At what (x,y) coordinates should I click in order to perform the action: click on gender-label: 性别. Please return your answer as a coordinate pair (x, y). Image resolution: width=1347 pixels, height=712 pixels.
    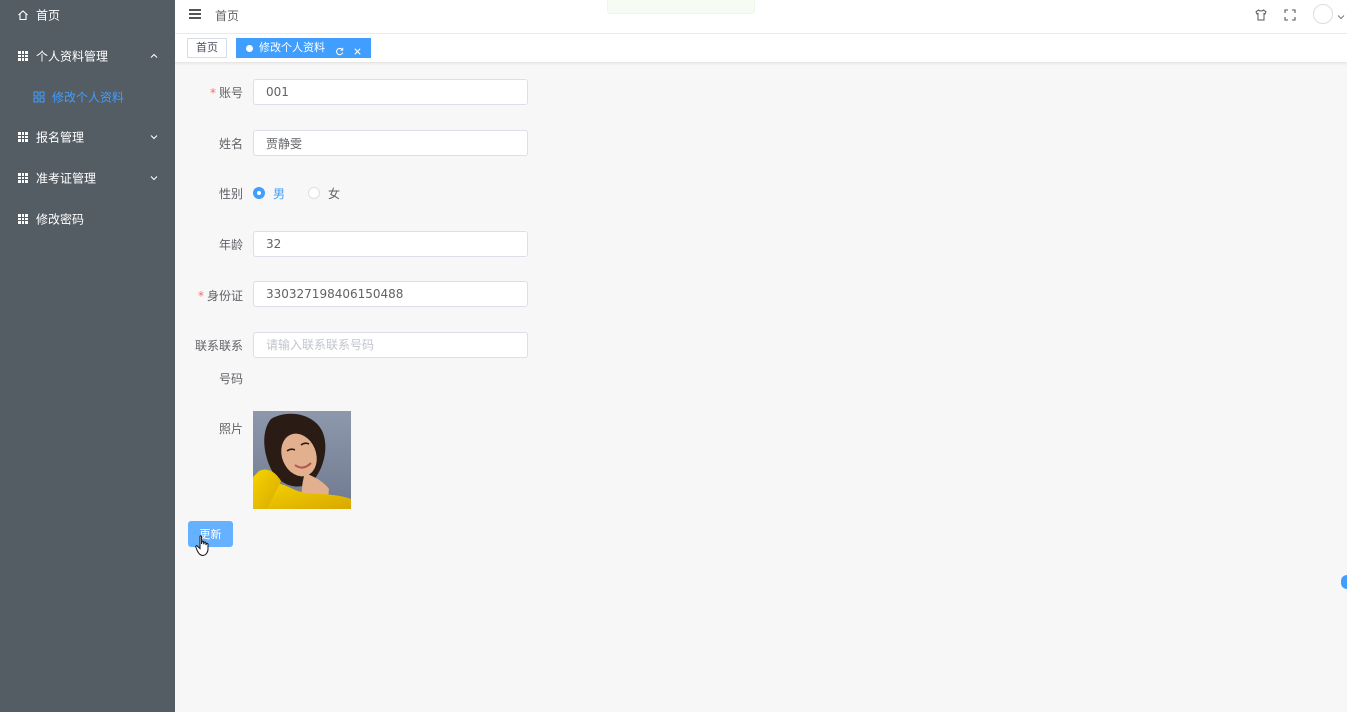
    Looking at the image, I should click on (230, 194).